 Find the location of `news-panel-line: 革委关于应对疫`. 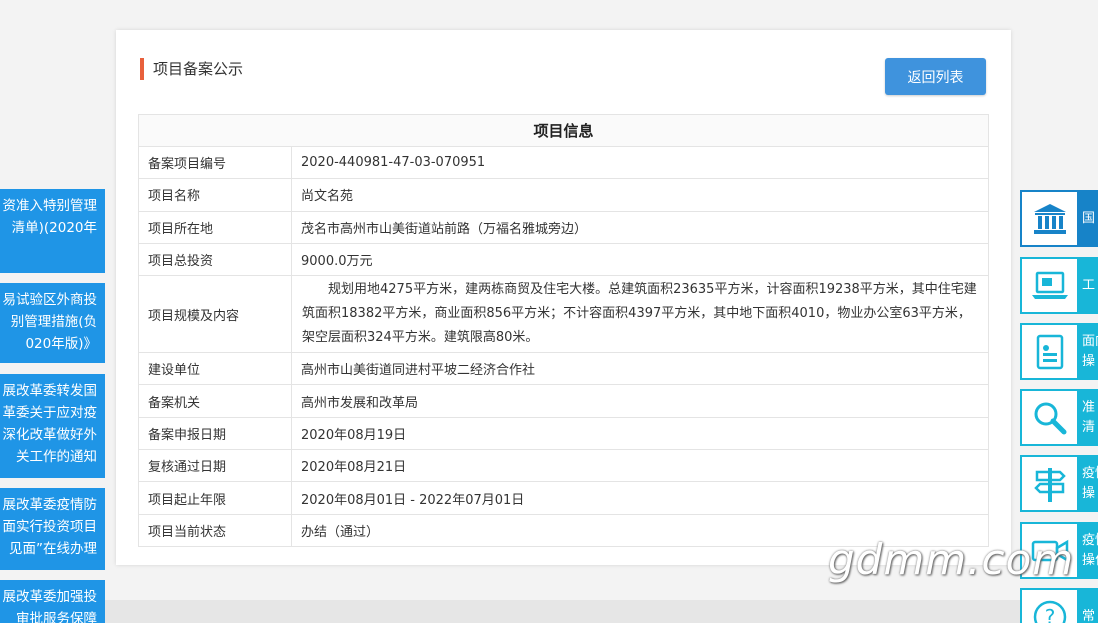

news-panel-line: 革委关于应对疫 is located at coordinates (50, 413).